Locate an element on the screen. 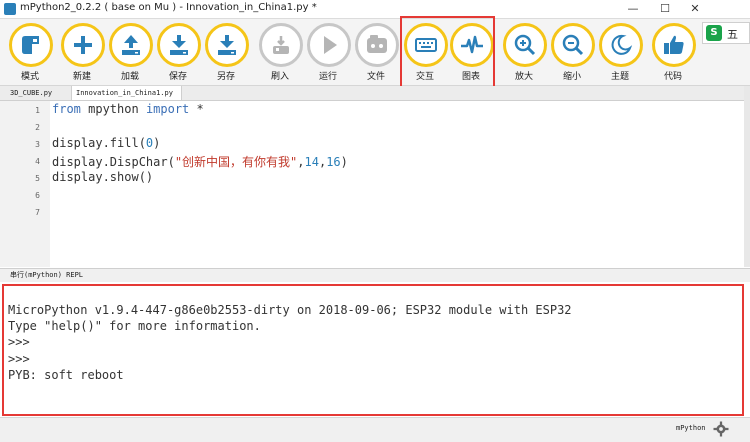 The height and width of the screenshot is (442, 750). number-literal: 14 is located at coordinates (311, 162).